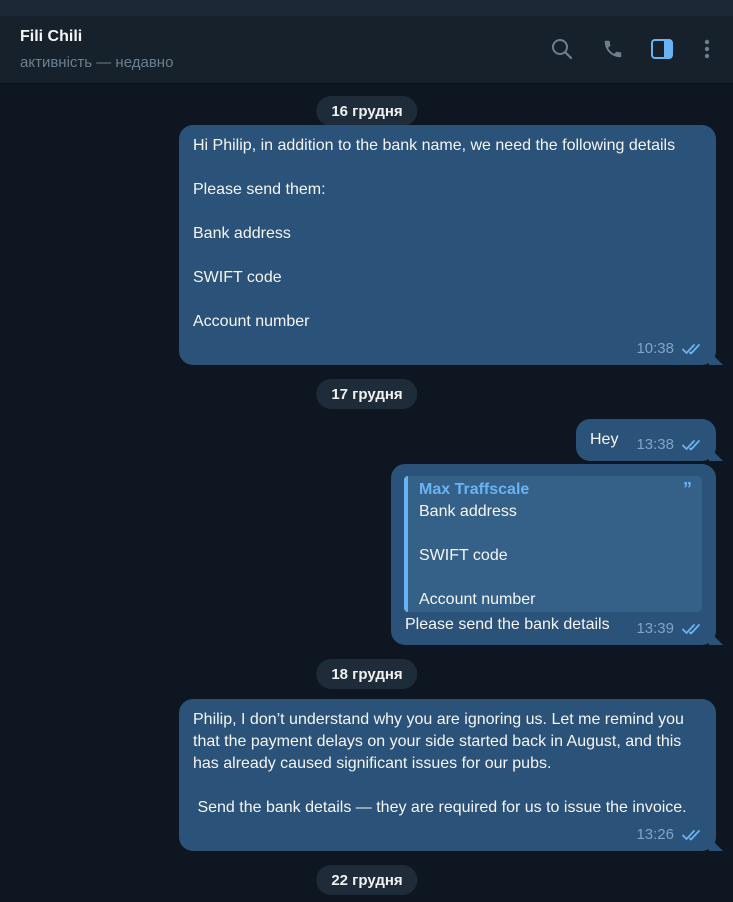  What do you see at coordinates (367, 111) in the screenshot?
I see `date-separator: 16 грудня` at bounding box center [367, 111].